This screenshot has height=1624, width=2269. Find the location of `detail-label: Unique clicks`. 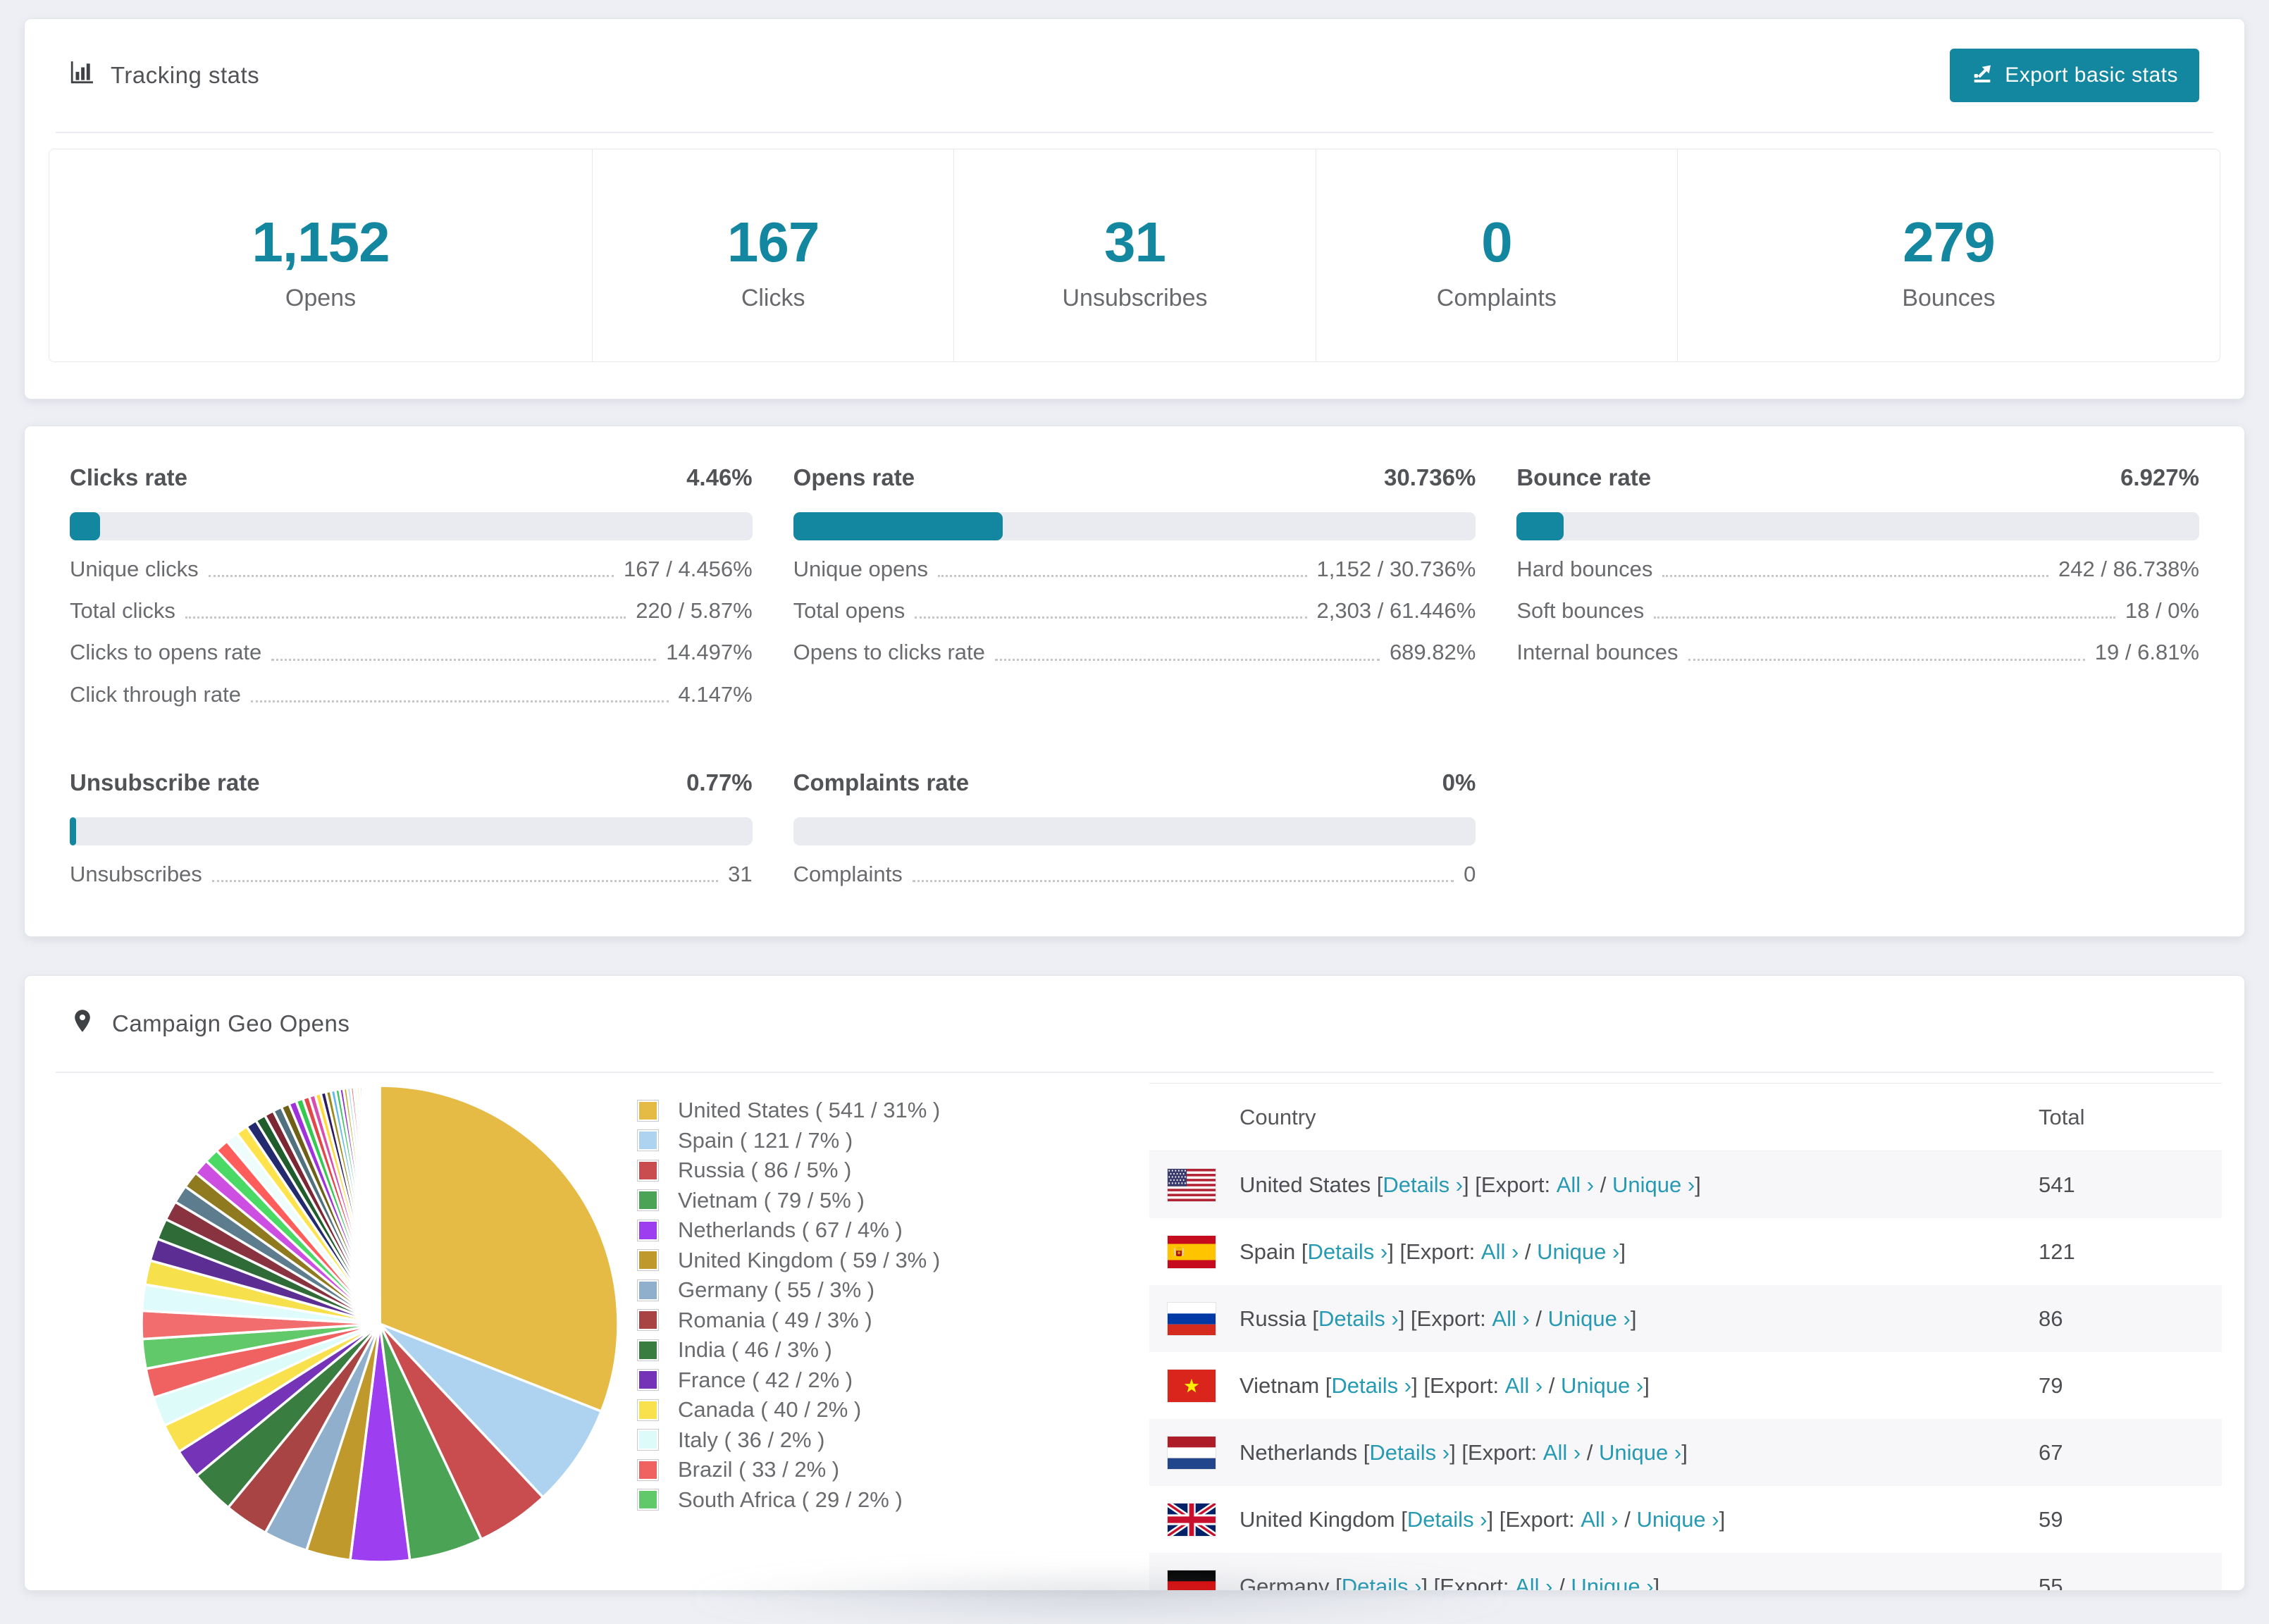

detail-label: Unique clicks is located at coordinates (134, 569).